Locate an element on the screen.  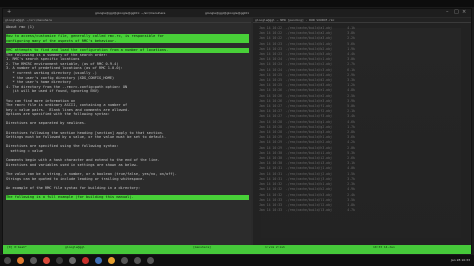
window-controls: – □ × is located at coordinates (456, 12).